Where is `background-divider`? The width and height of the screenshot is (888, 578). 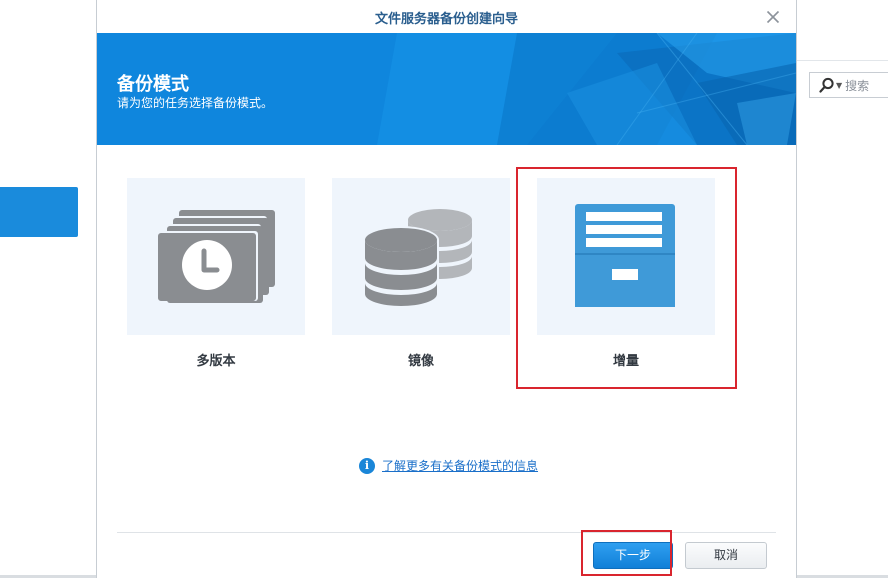 background-divider is located at coordinates (842, 60).